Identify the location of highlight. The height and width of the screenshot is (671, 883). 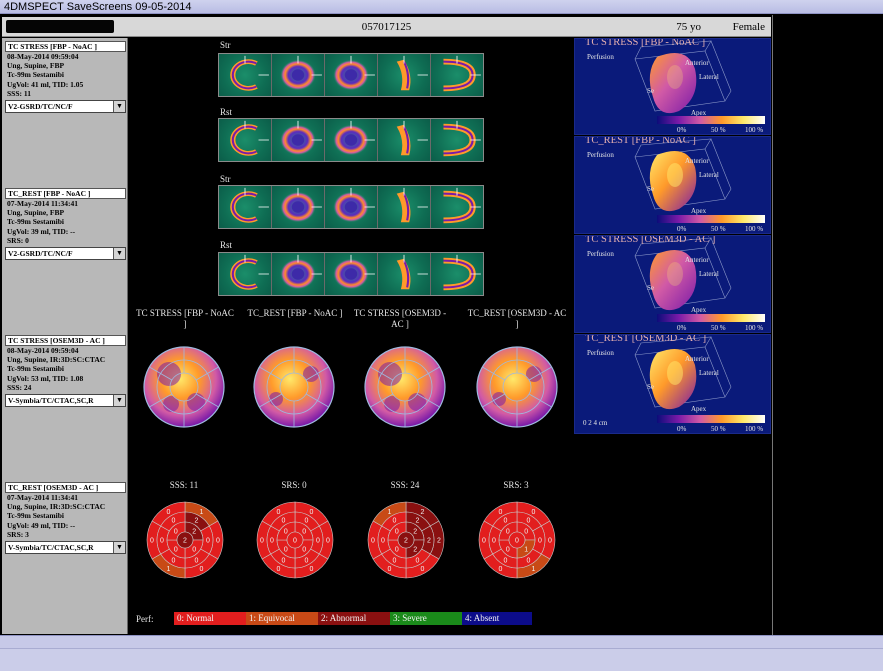
(675, 77).